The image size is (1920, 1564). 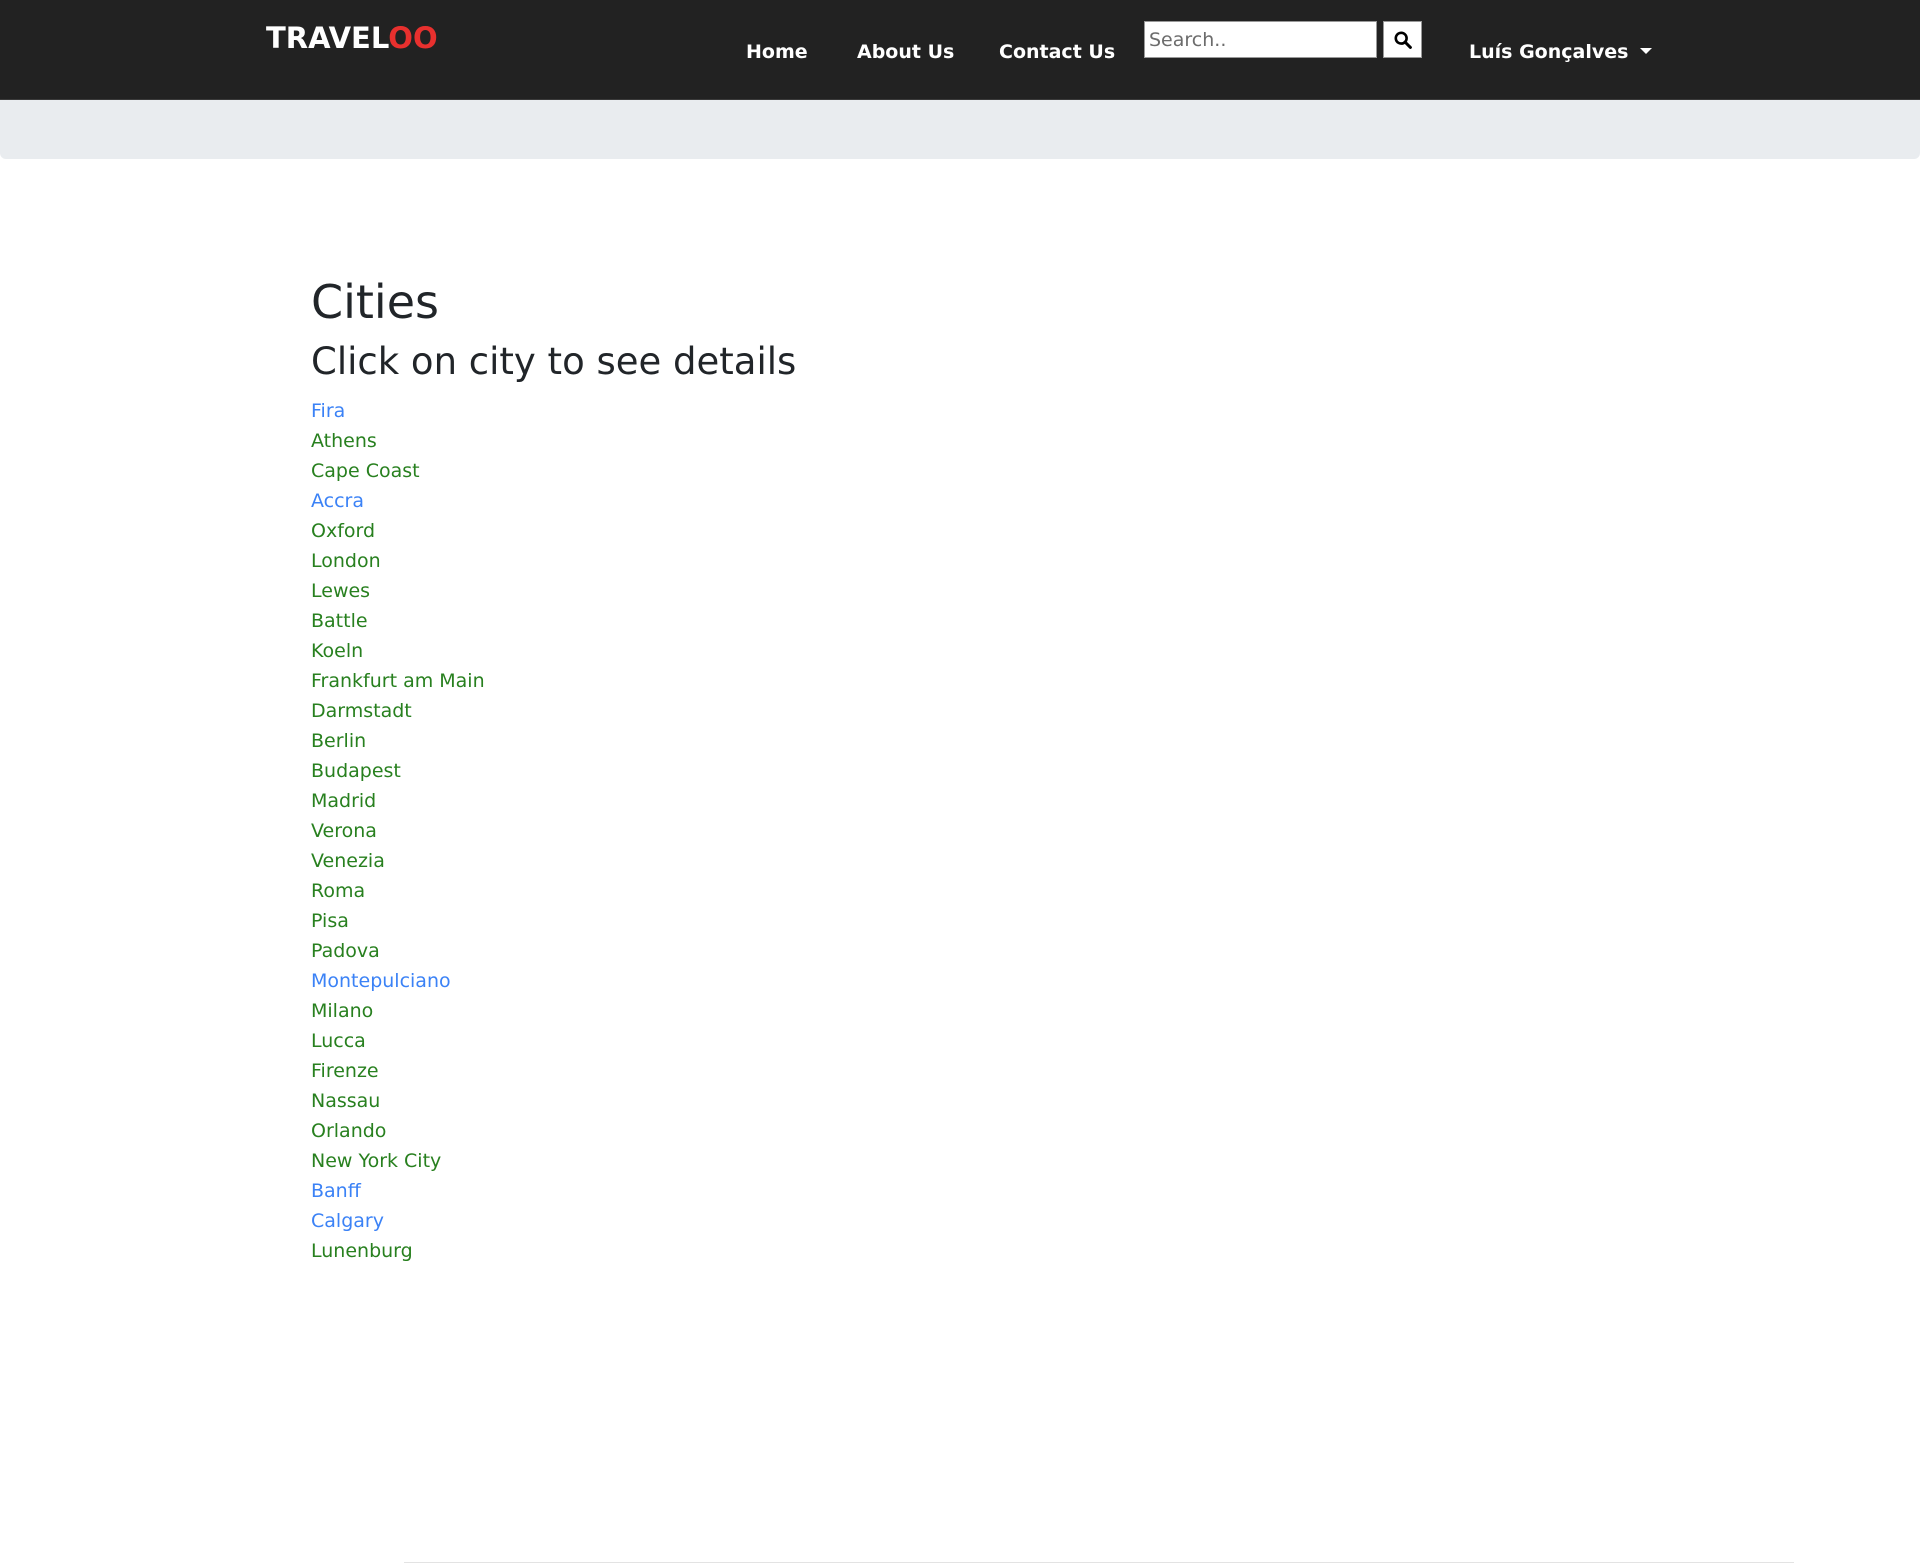 I want to click on search-input, so click(x=1260, y=39).